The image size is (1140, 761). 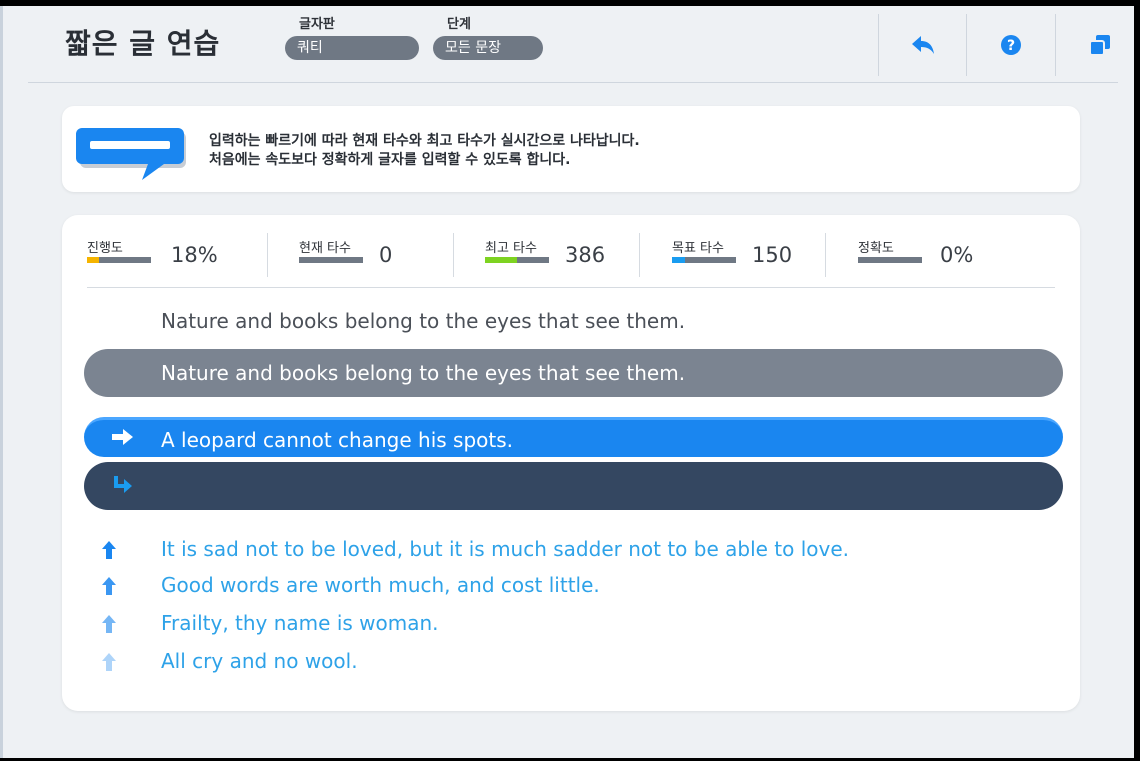 What do you see at coordinates (300, 623) in the screenshot?
I see `upcoming-sentence: Frailty, thy name is woman.` at bounding box center [300, 623].